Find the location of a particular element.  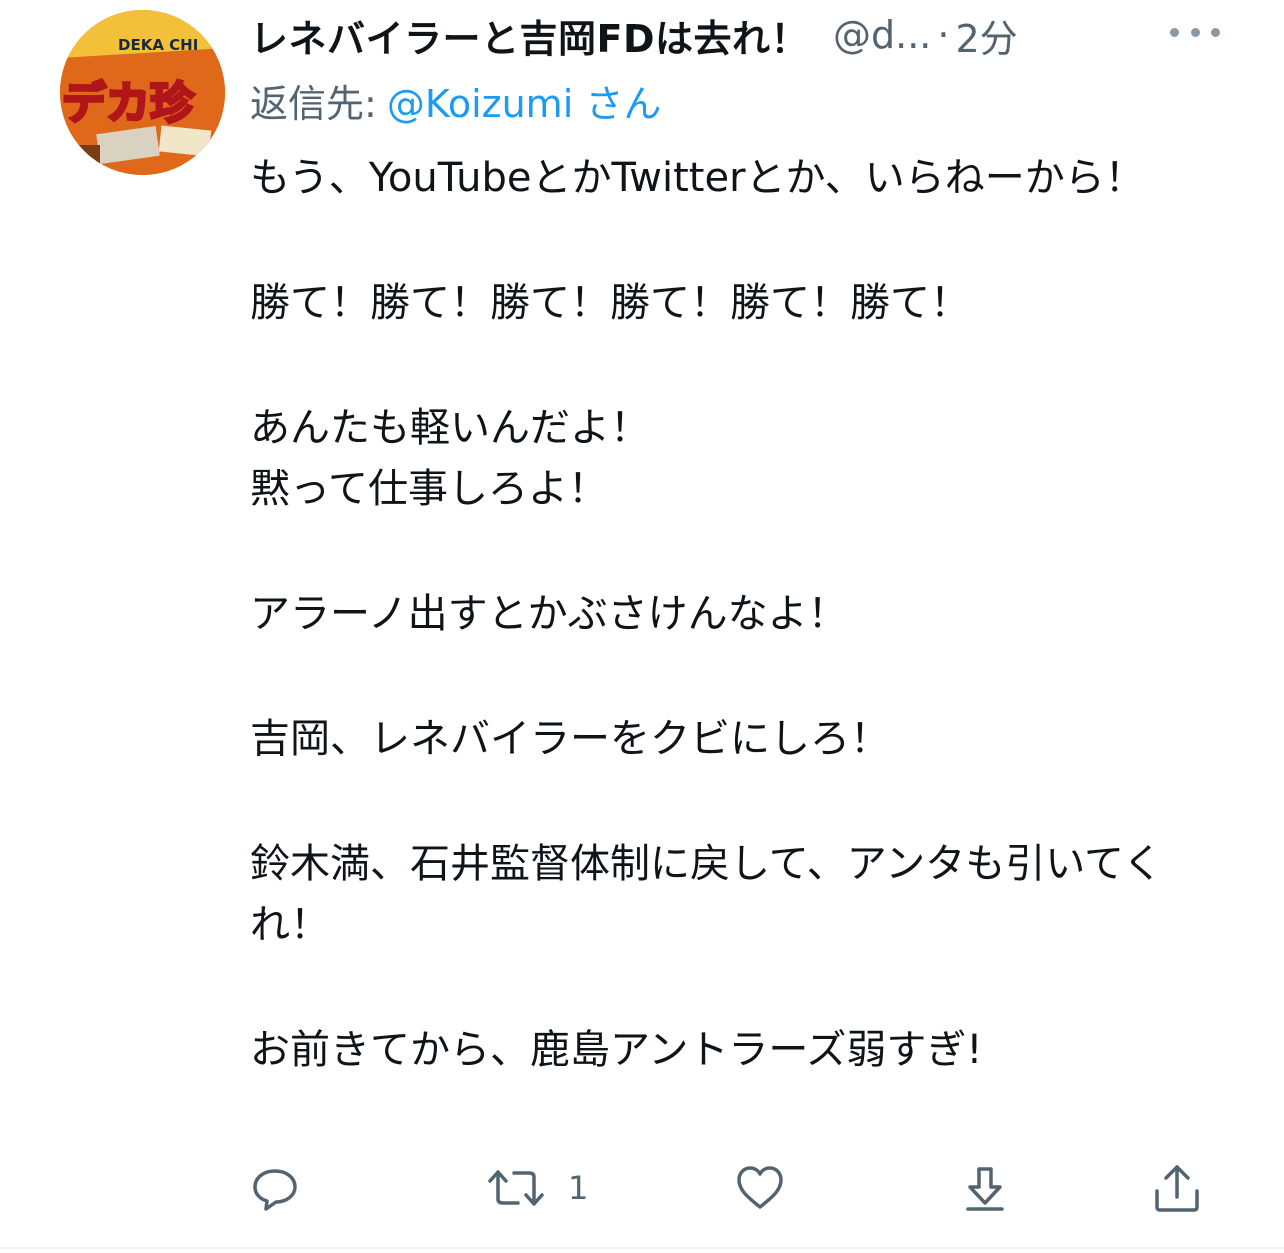

share-upload-icon is located at coordinates (1177, 1188).